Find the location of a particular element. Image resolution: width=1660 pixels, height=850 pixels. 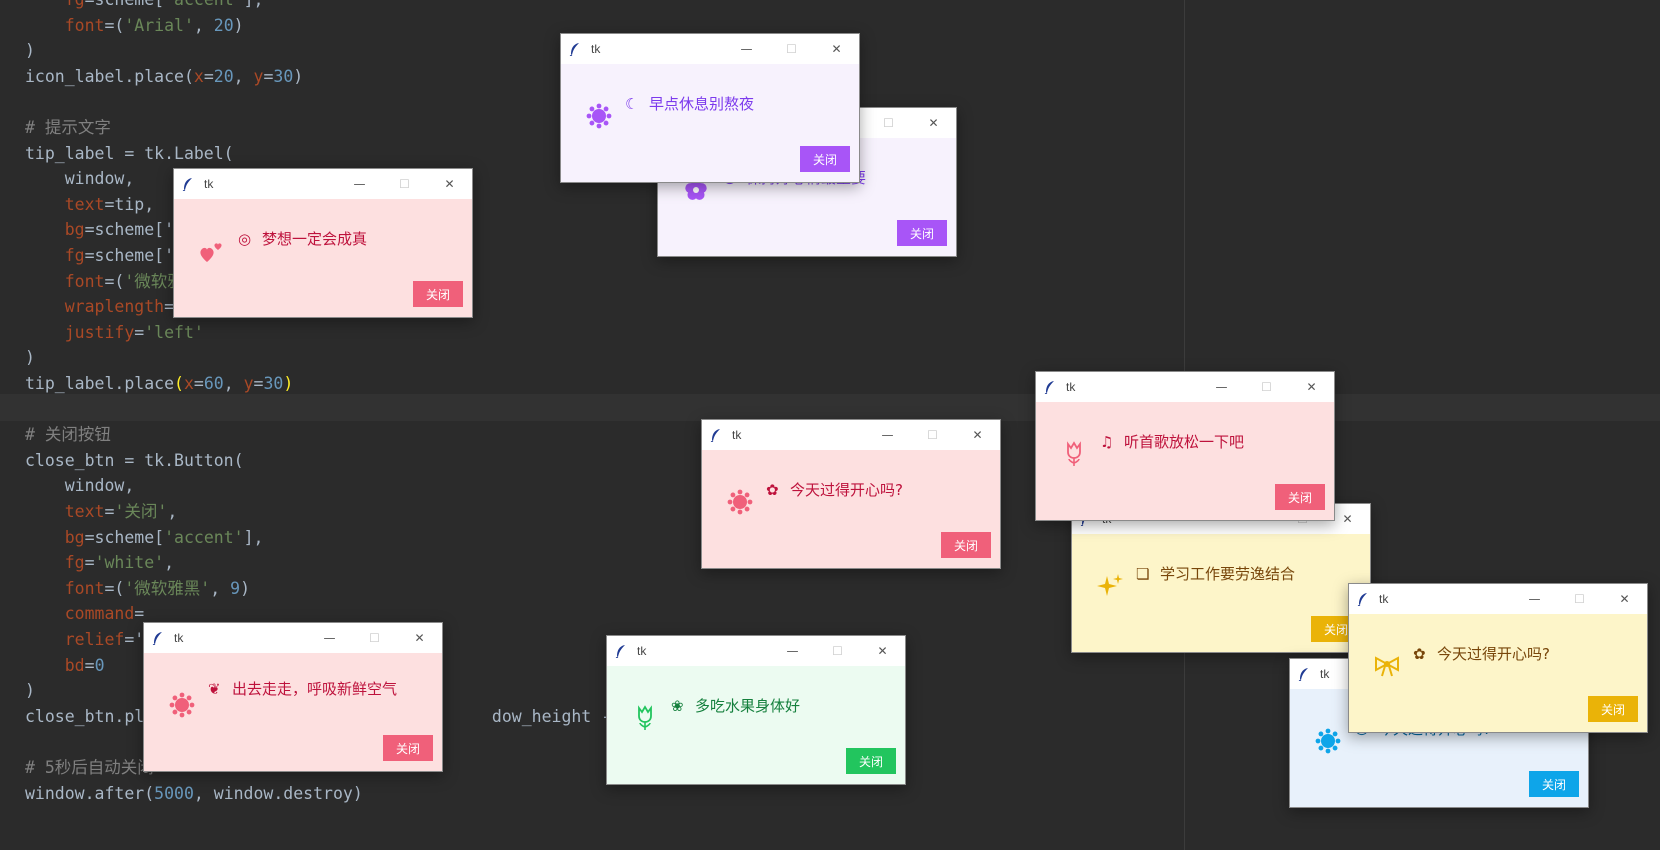

popup-window-p2: tk — ☐ ✕ ☾ 早点休息别熬夜 关闭 is located at coordinates (710, 108).